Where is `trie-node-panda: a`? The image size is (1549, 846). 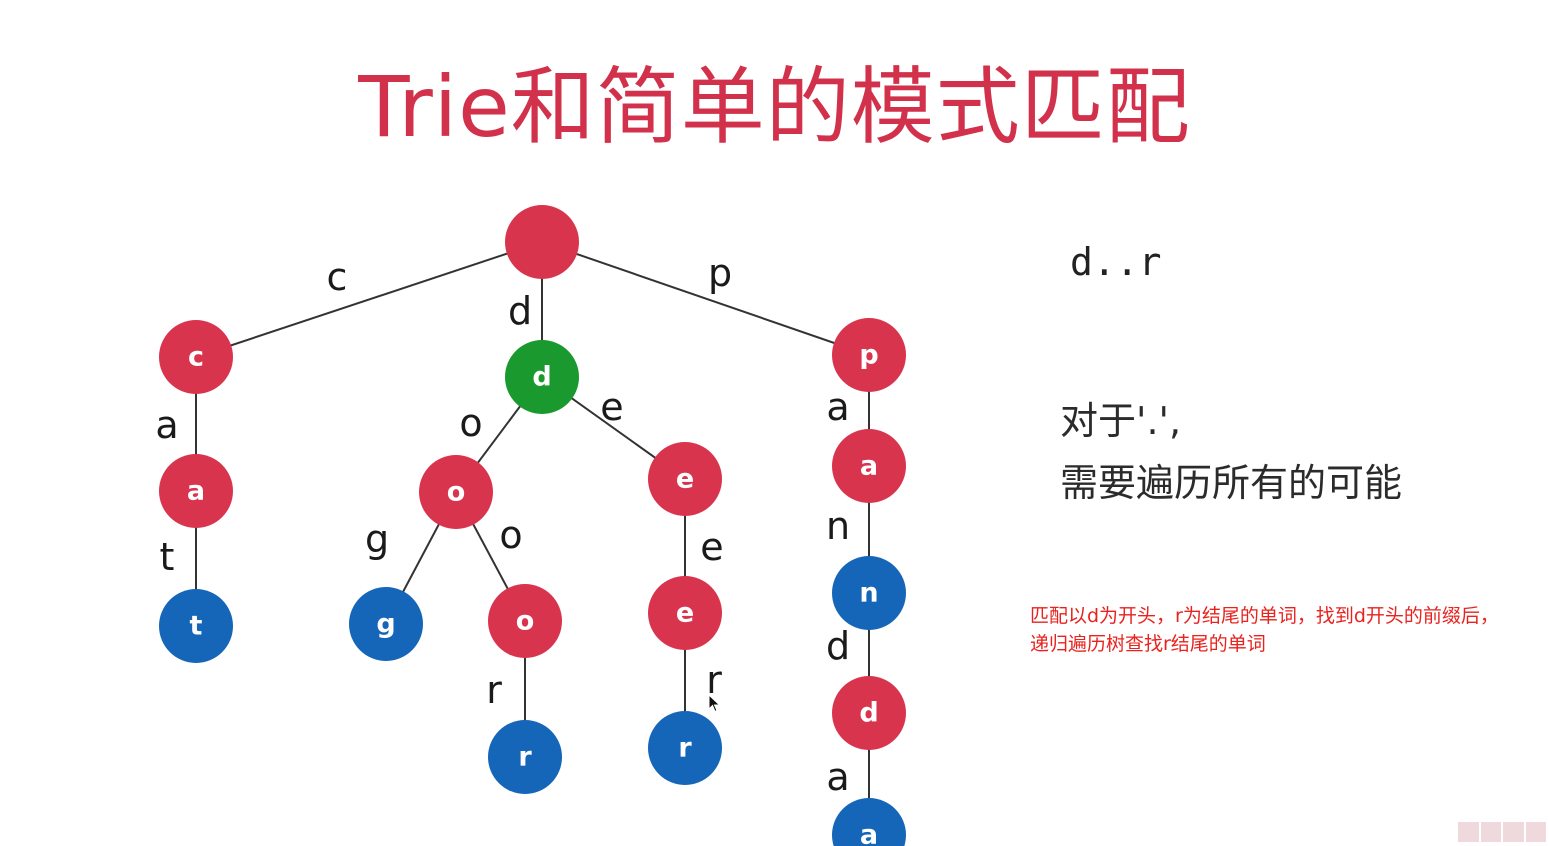
trie-node-panda: a is located at coordinates (869, 822).